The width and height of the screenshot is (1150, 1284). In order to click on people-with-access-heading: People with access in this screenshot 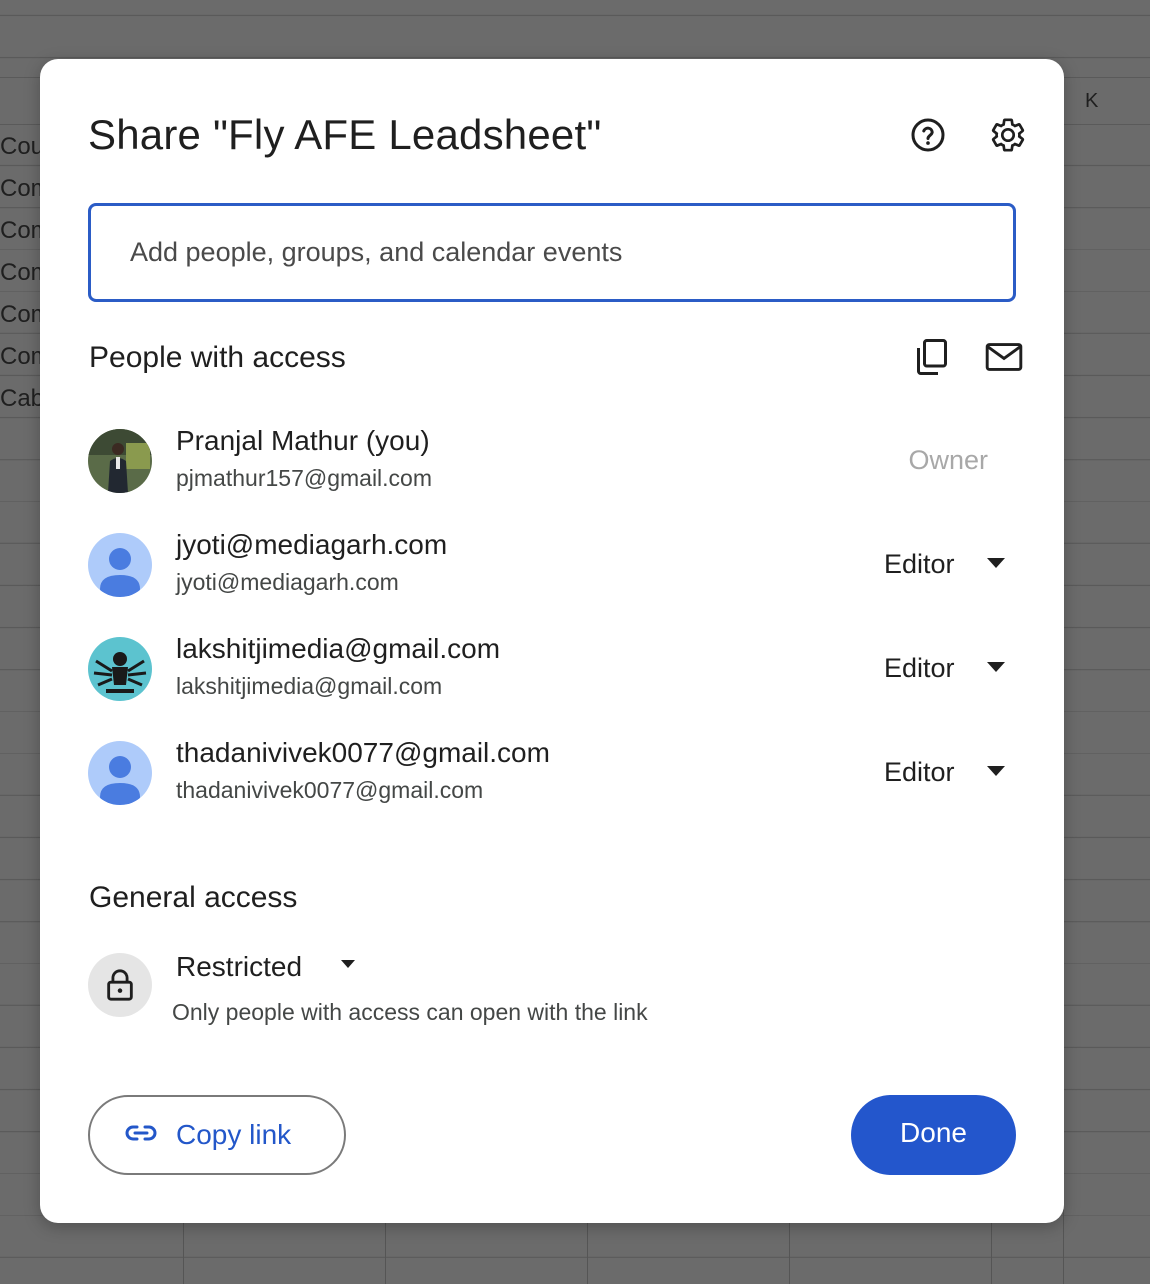, I will do `click(217, 357)`.